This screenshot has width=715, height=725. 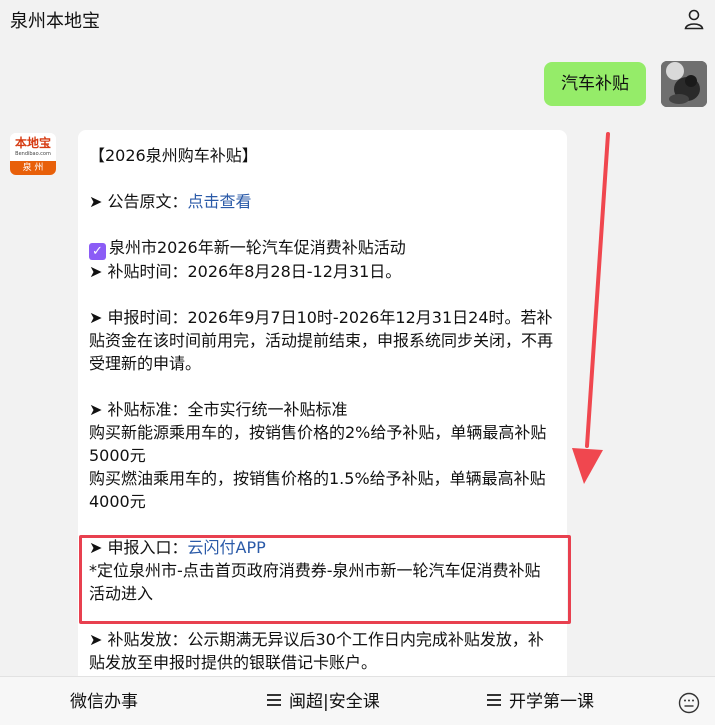 What do you see at coordinates (540, 699) in the screenshot?
I see `menu-first-lesson: 开学第一课` at bounding box center [540, 699].